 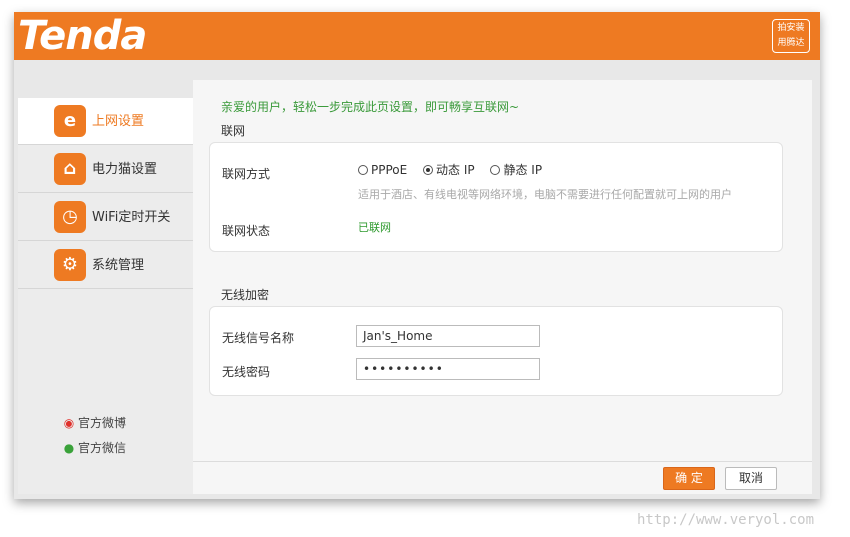 I want to click on wireless-section-title: 无线加密, so click(x=245, y=295).